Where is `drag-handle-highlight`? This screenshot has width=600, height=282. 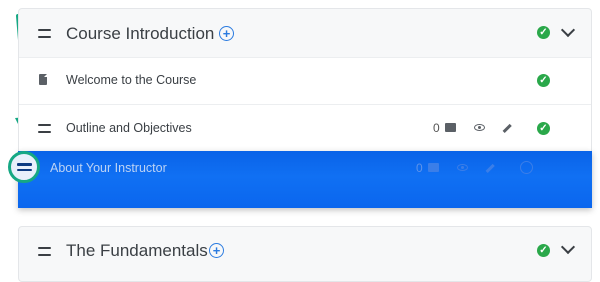 drag-handle-highlight is located at coordinates (24, 167).